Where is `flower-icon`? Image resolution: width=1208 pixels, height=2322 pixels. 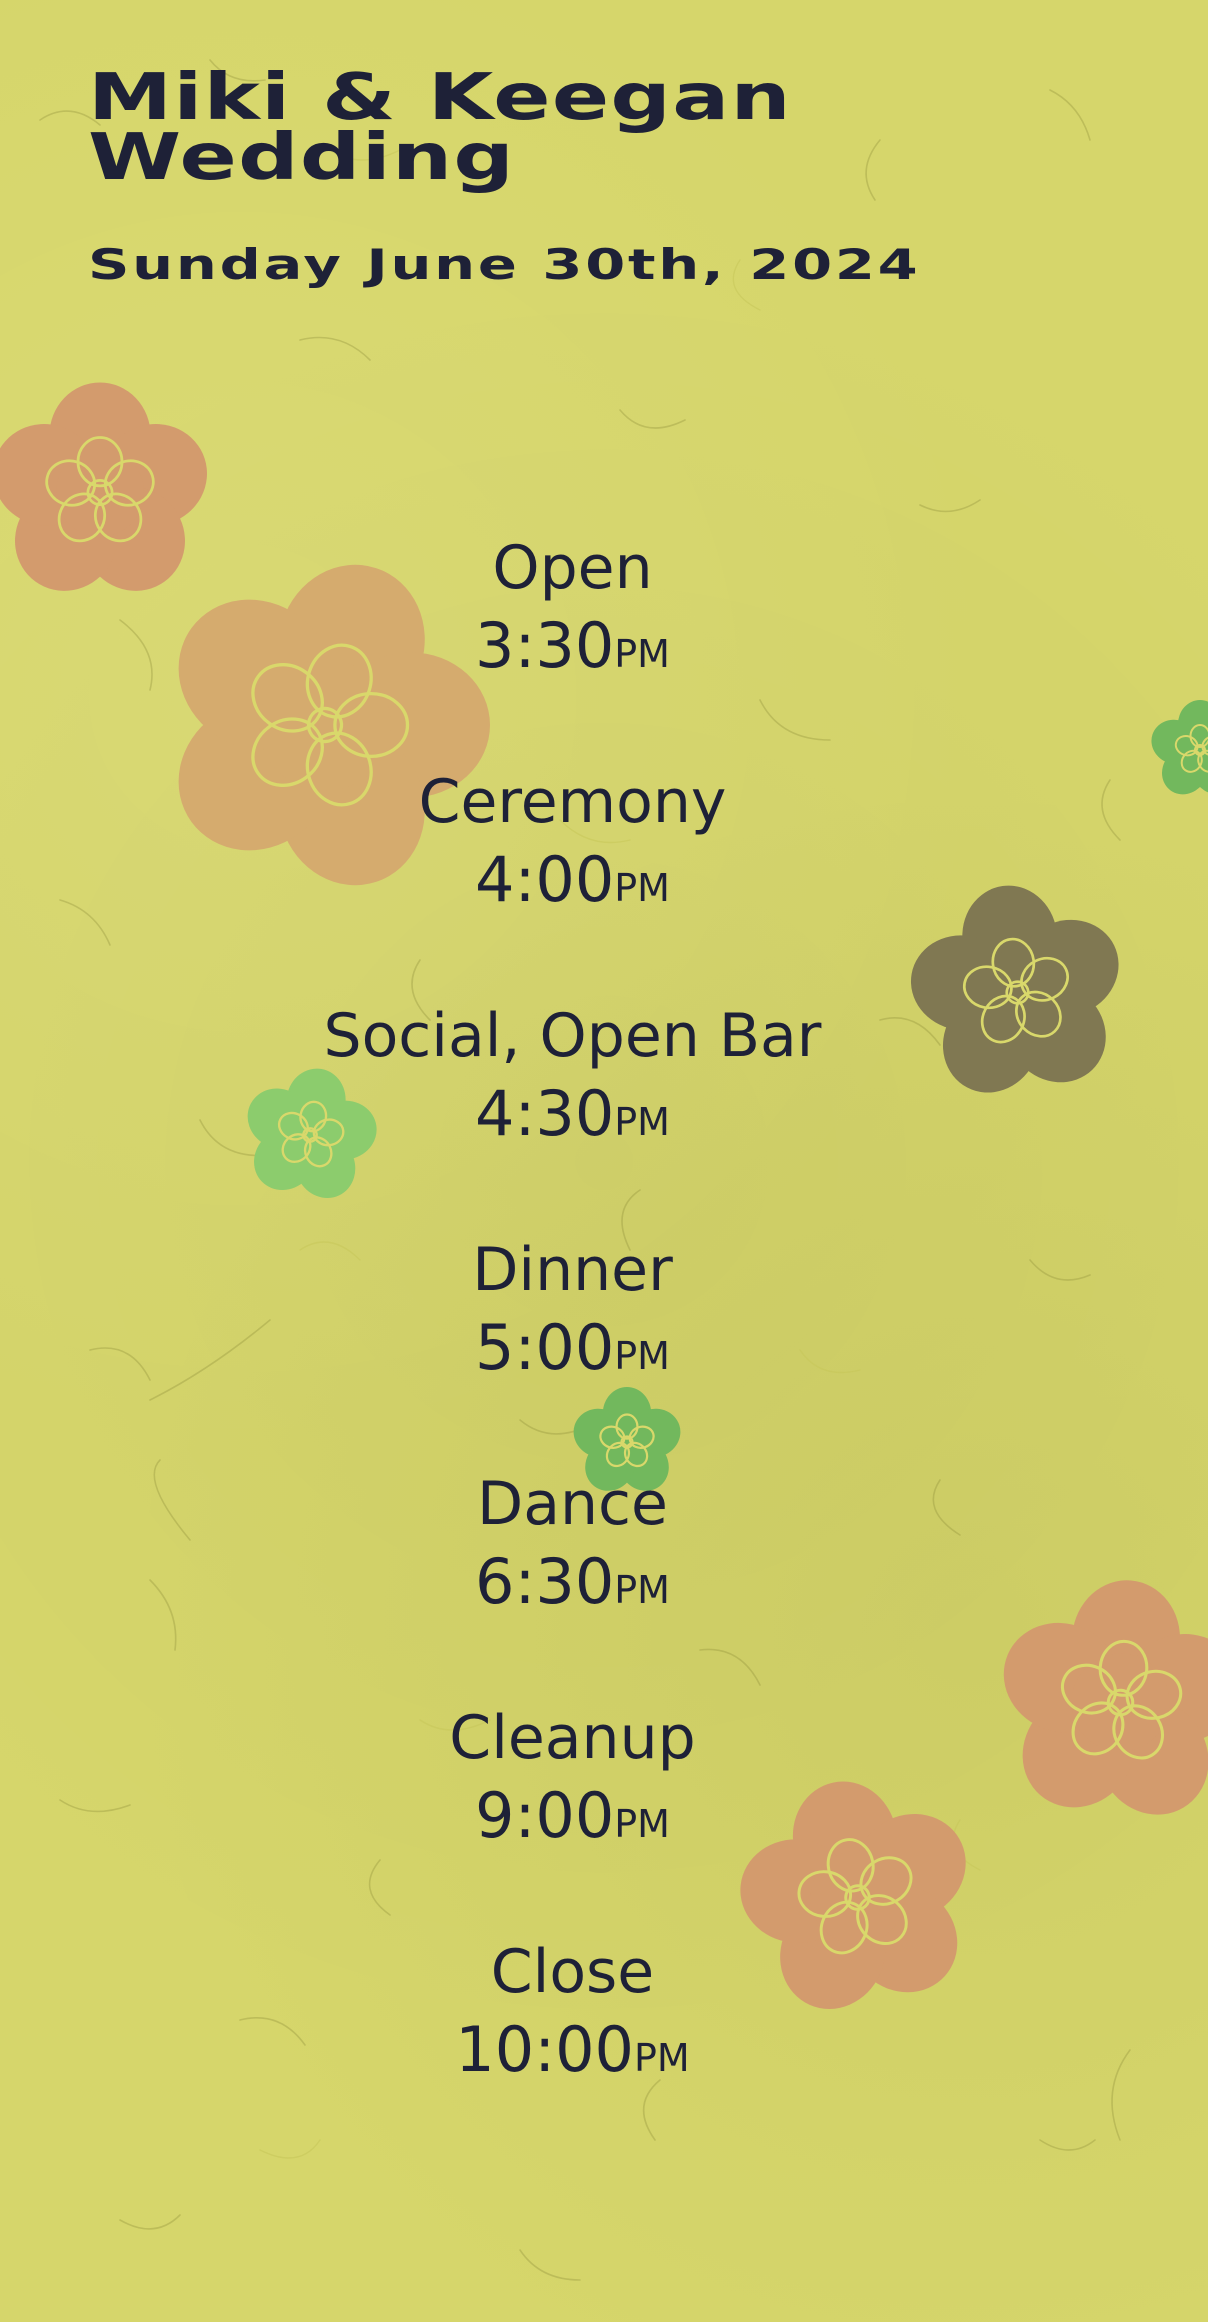
flower-icon is located at coordinates (1179, 747).